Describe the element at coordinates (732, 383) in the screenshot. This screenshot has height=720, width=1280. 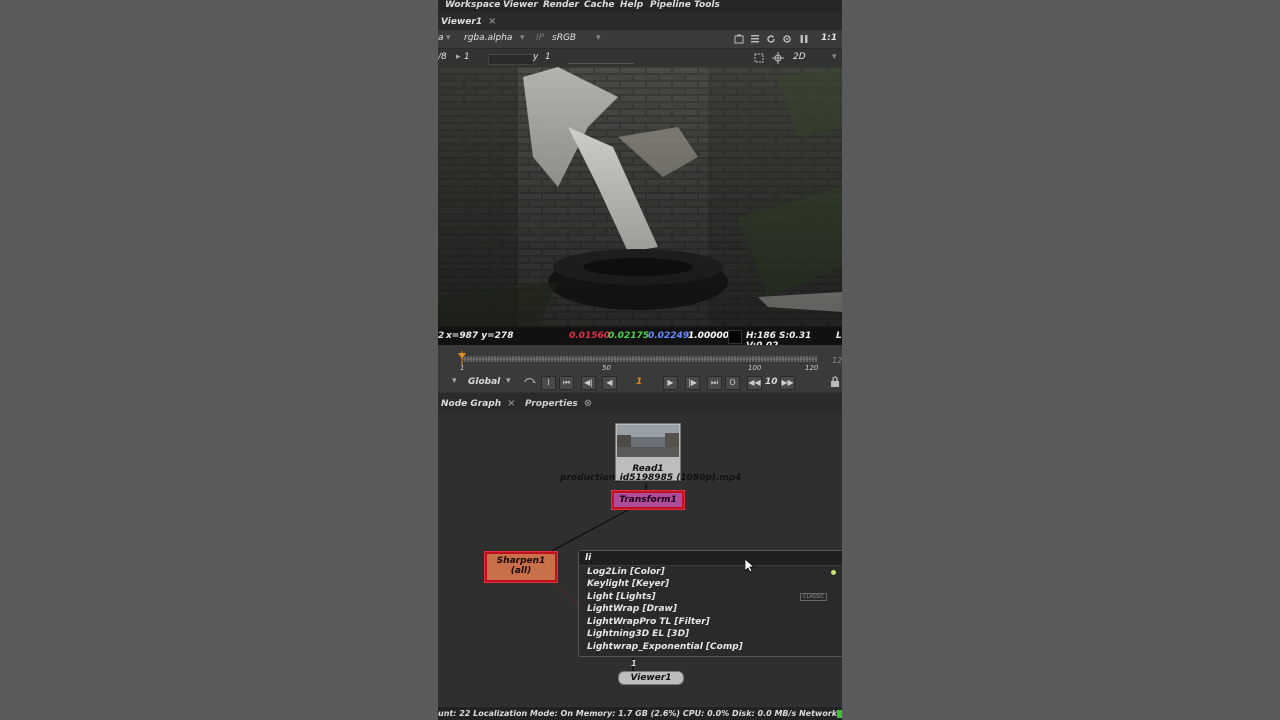
I see `out-point-button: O` at that location.